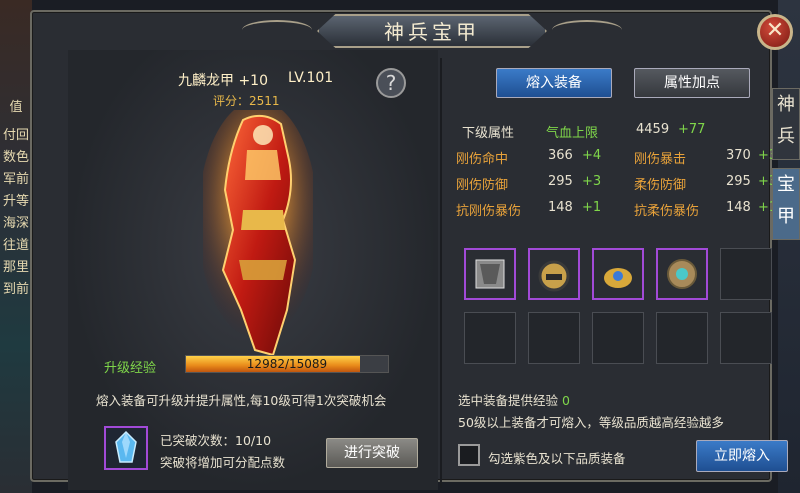  Describe the element at coordinates (786, 124) in the screenshot. I see `side-tab-weapon: 神 兵` at that location.